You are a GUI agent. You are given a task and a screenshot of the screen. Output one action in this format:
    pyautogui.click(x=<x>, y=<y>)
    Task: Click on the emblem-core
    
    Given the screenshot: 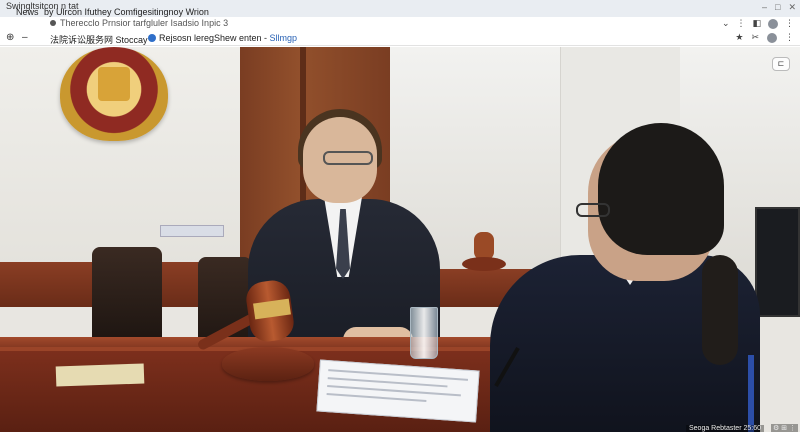 What is the action you would take?
    pyautogui.click(x=114, y=84)
    